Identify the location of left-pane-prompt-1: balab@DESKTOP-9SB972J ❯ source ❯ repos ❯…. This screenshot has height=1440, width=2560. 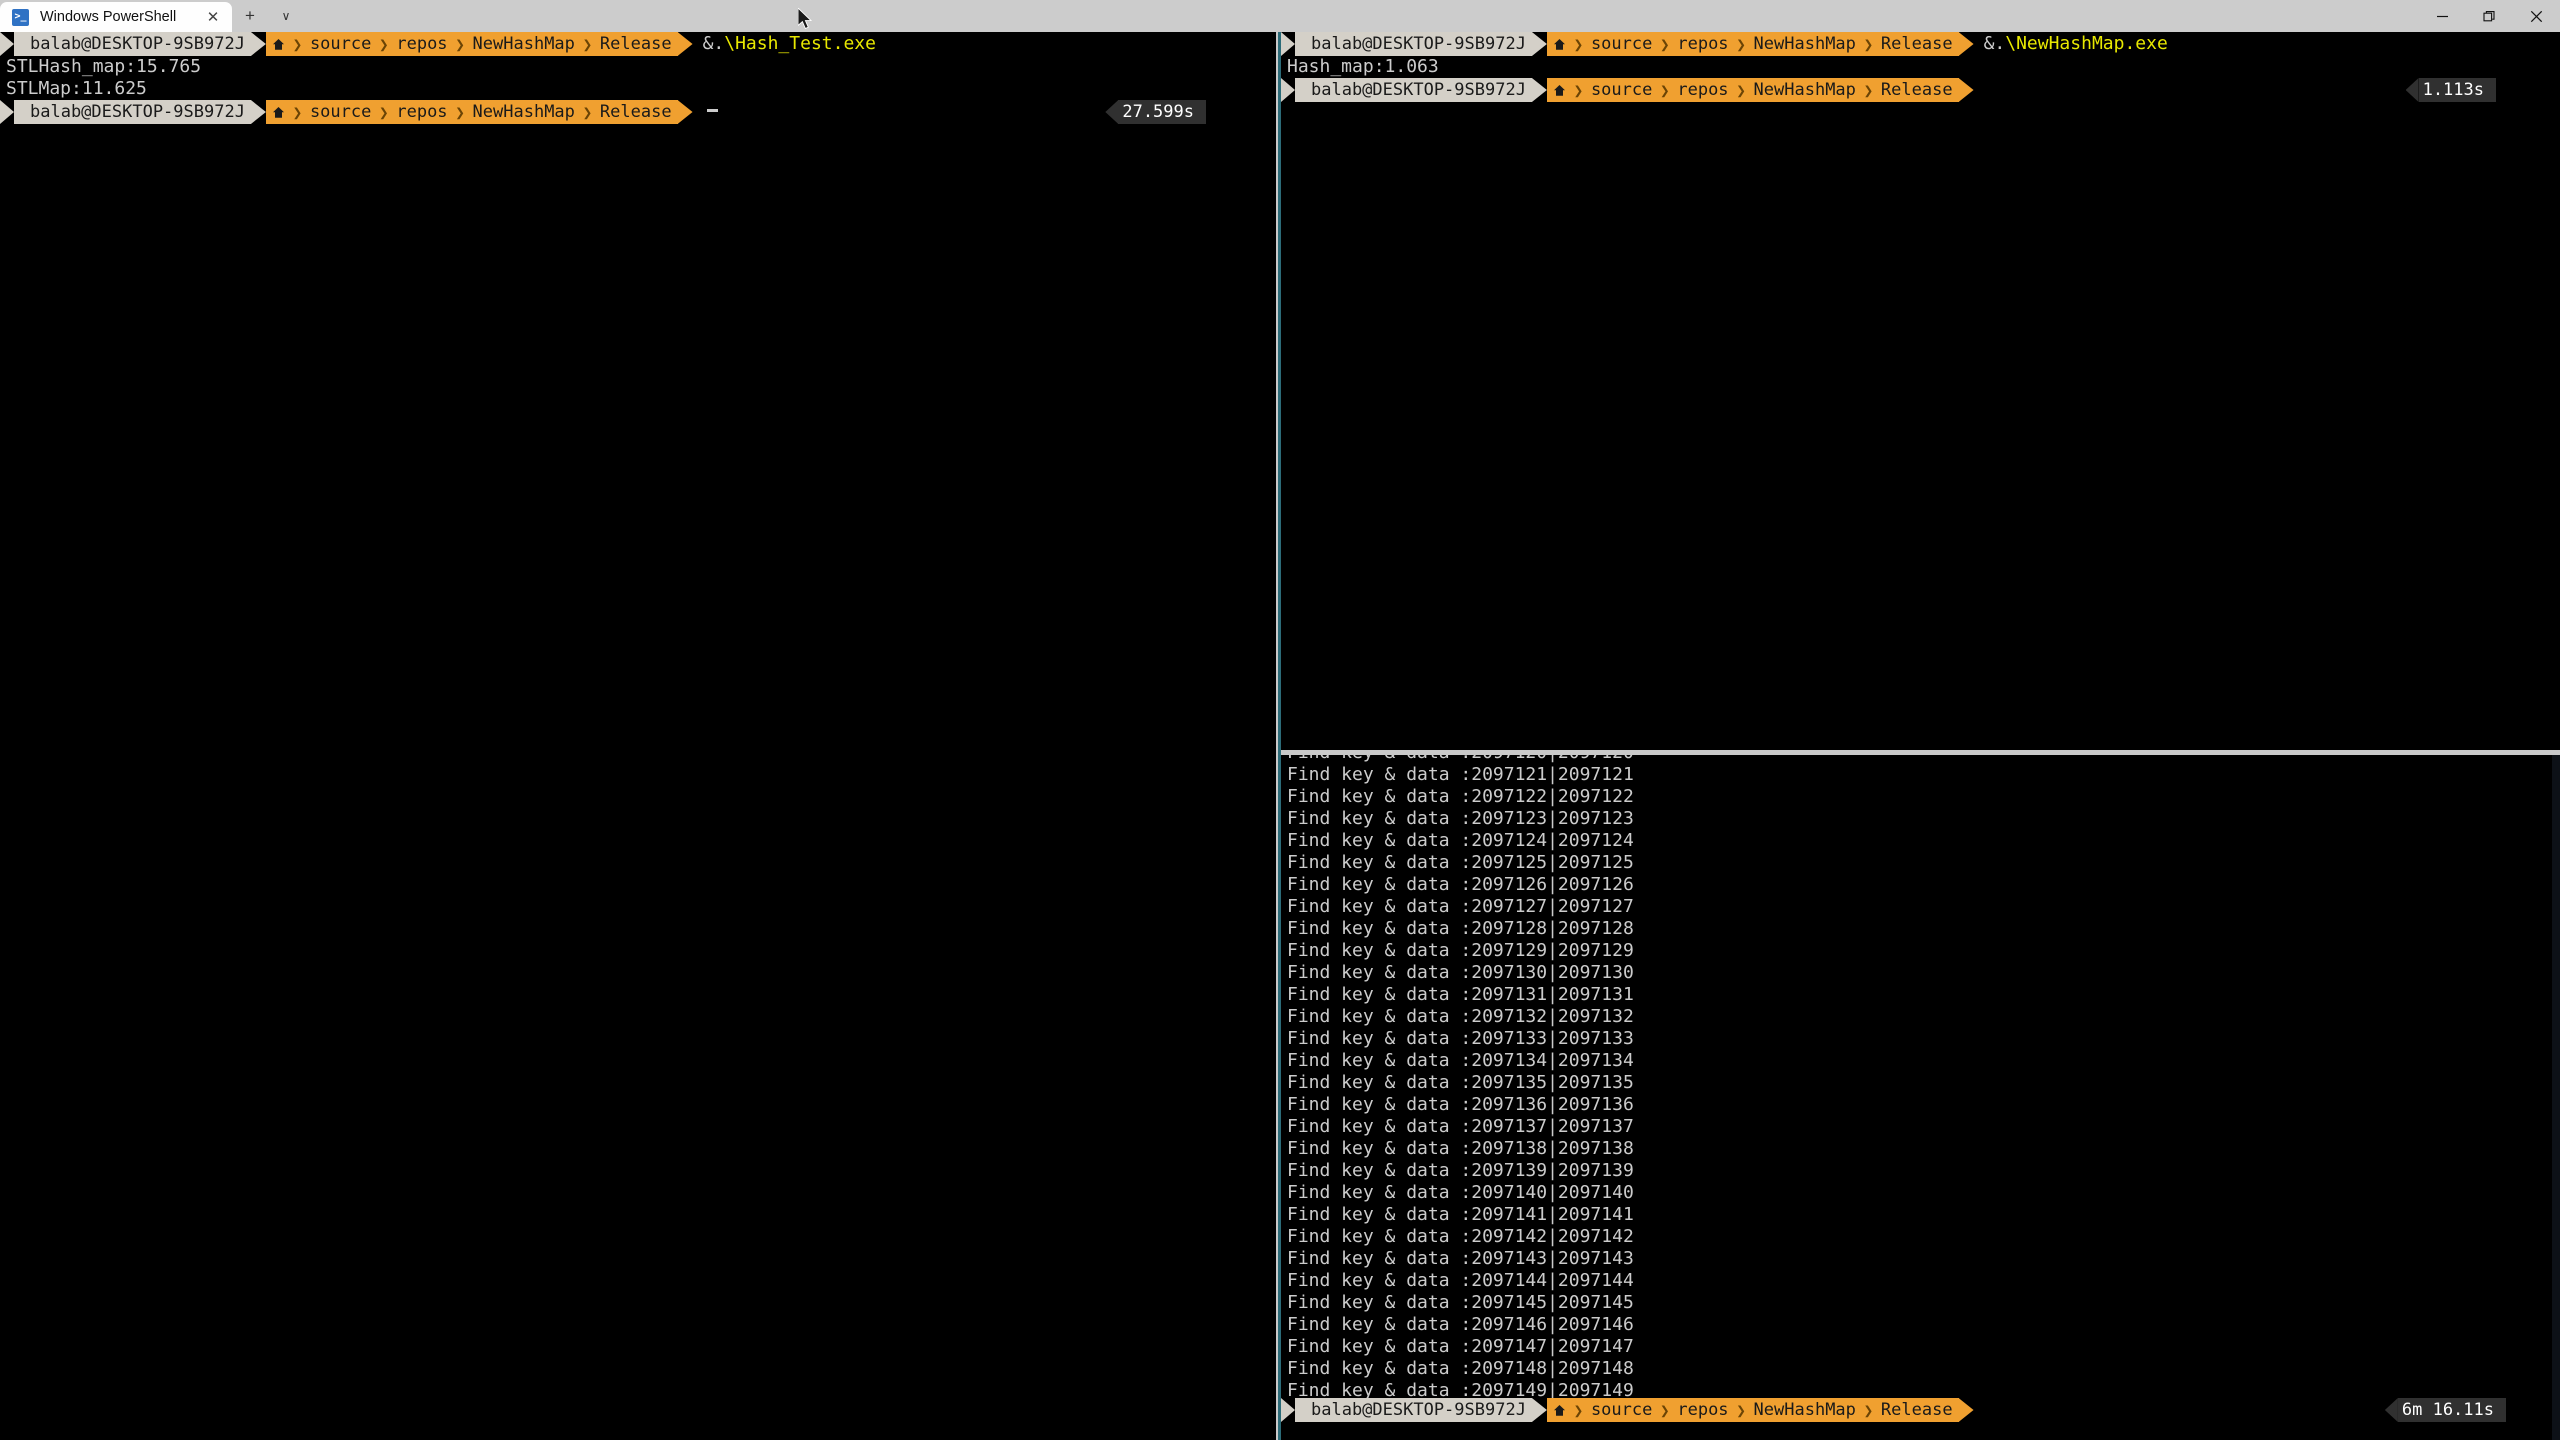
(638, 44).